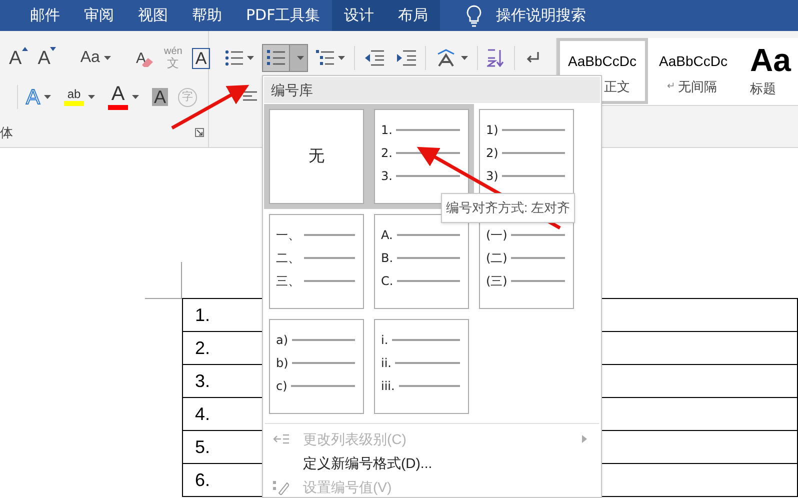  I want to click on list-marker: i., so click(384, 340).